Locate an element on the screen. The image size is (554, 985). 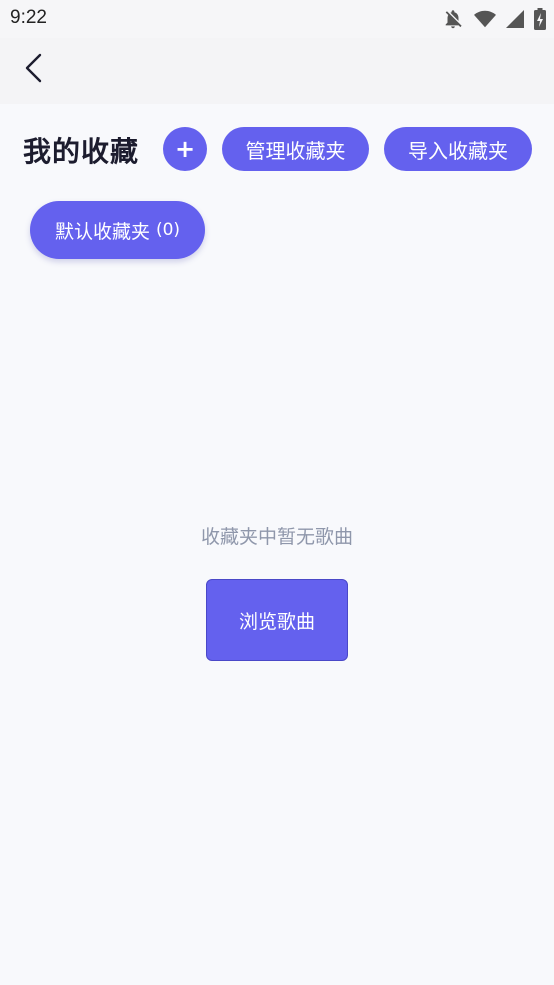
chevron-left-icon is located at coordinates (34, 70).